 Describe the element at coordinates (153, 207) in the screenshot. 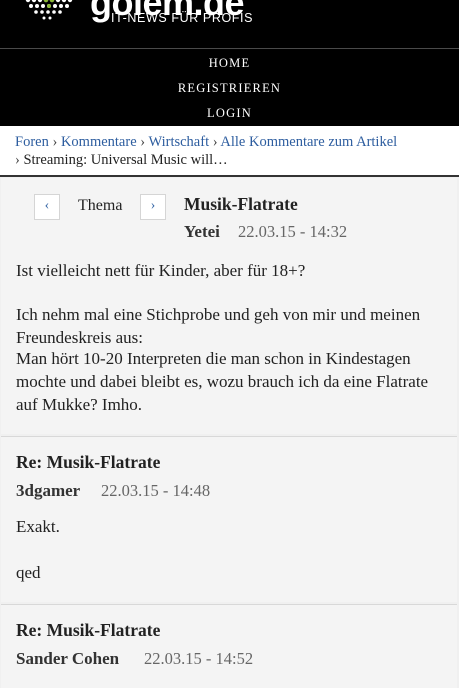

I see `next-thread-button: ›` at that location.